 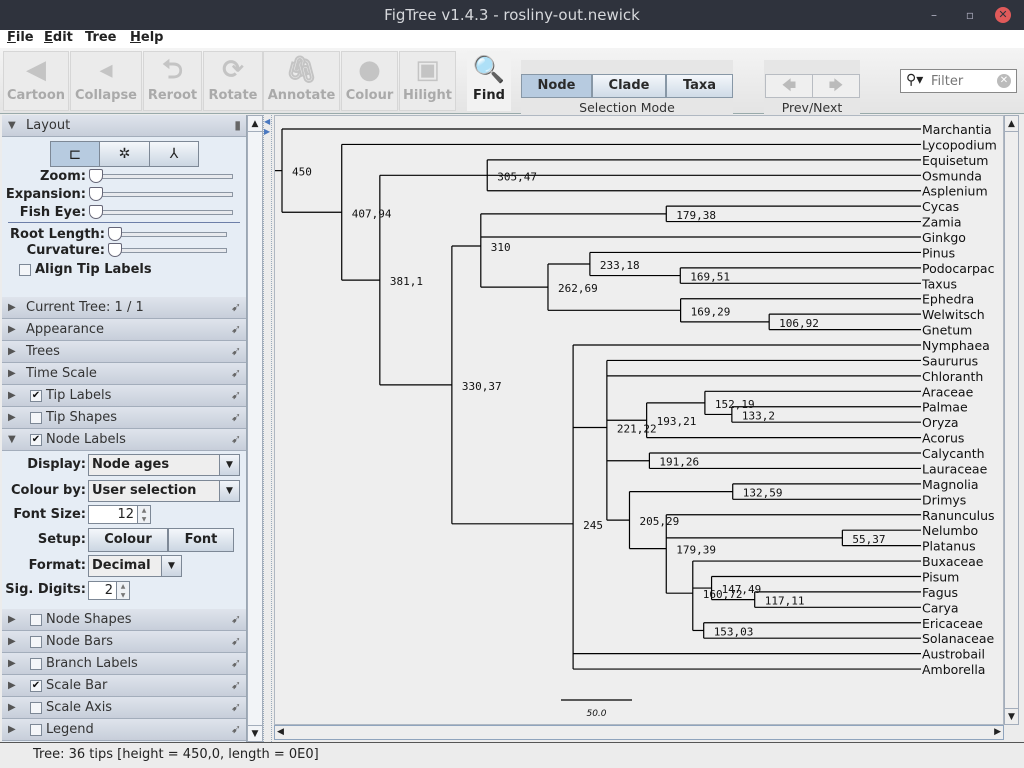 I want to click on root-length-slider, so click(x=168, y=234).